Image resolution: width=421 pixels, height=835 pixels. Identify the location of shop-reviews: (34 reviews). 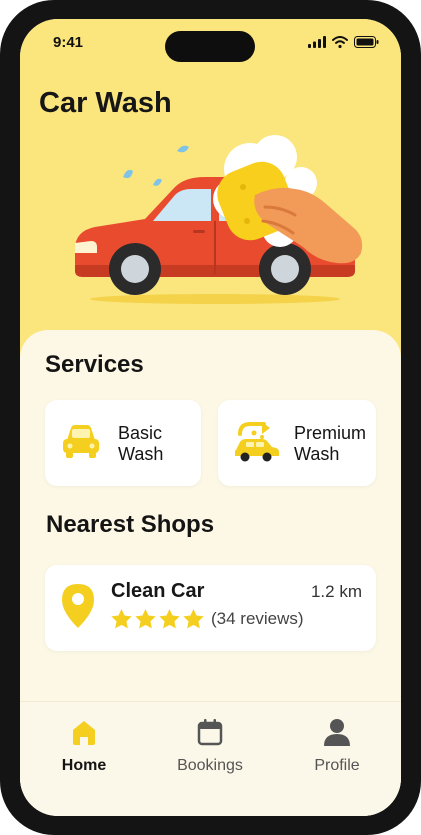
(257, 618).